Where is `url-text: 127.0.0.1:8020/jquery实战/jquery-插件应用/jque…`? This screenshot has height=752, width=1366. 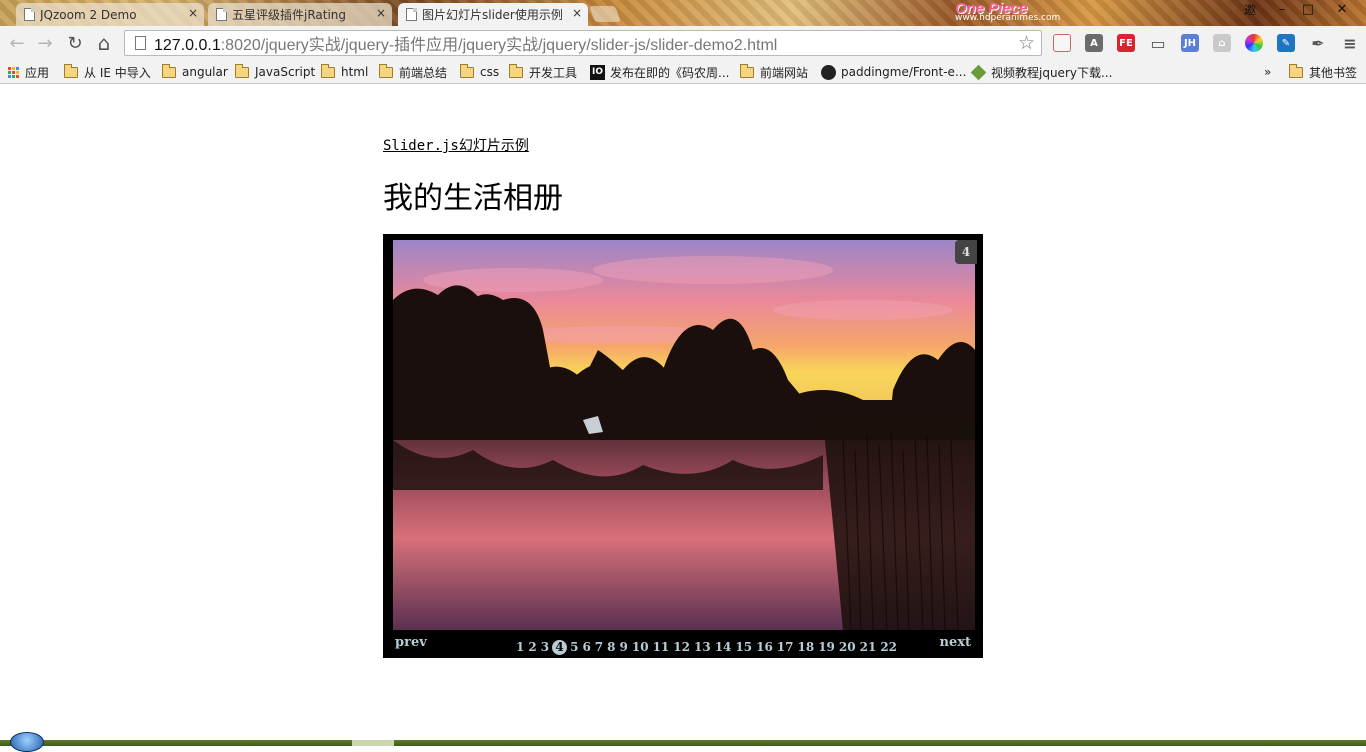
url-text: 127.0.0.1:8020/jquery实战/jquery-插件应用/jque… is located at coordinates (465, 43).